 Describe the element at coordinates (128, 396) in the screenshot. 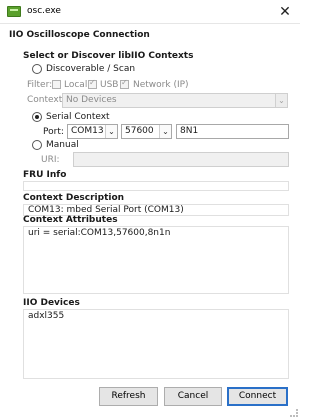

I see `refresh-button: Refresh` at that location.